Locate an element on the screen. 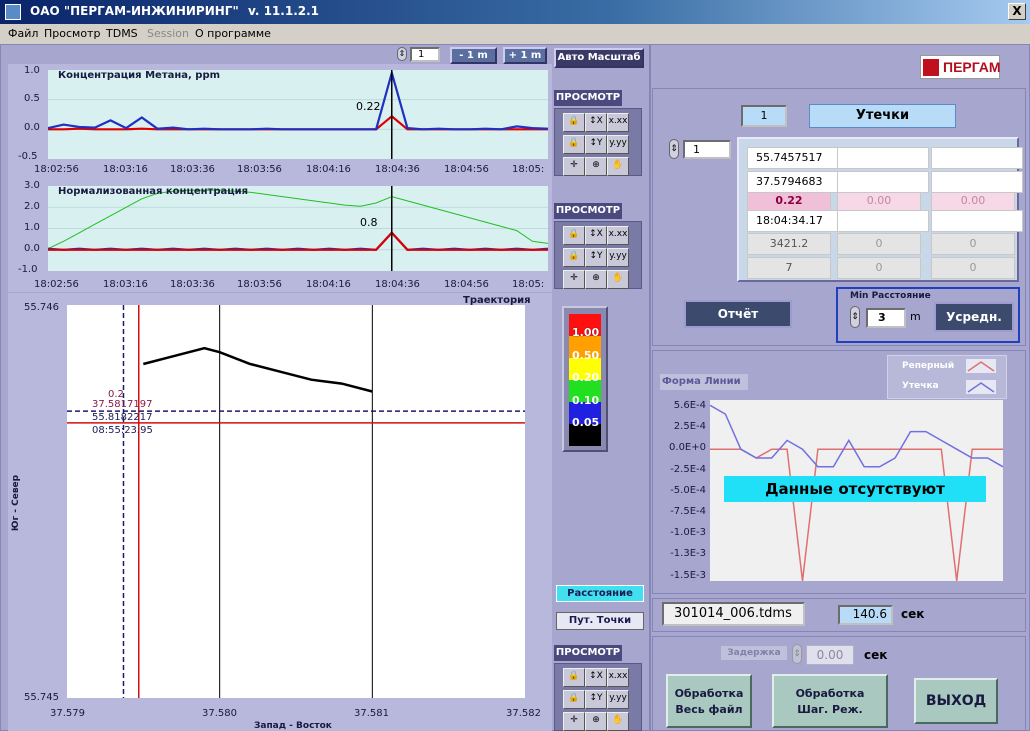  waypoints-mode-button: Пут. Точки is located at coordinates (600, 621).